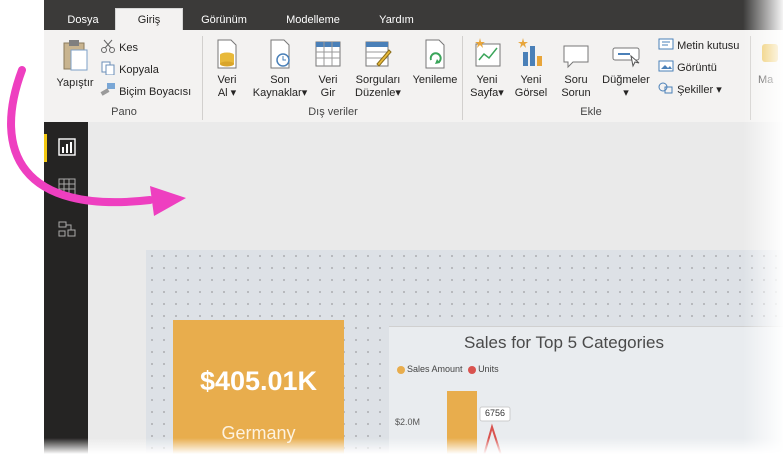 The width and height of the screenshot is (783, 454). What do you see at coordinates (96, 141) in the screenshot?
I see `callout-arrow` at bounding box center [96, 141].